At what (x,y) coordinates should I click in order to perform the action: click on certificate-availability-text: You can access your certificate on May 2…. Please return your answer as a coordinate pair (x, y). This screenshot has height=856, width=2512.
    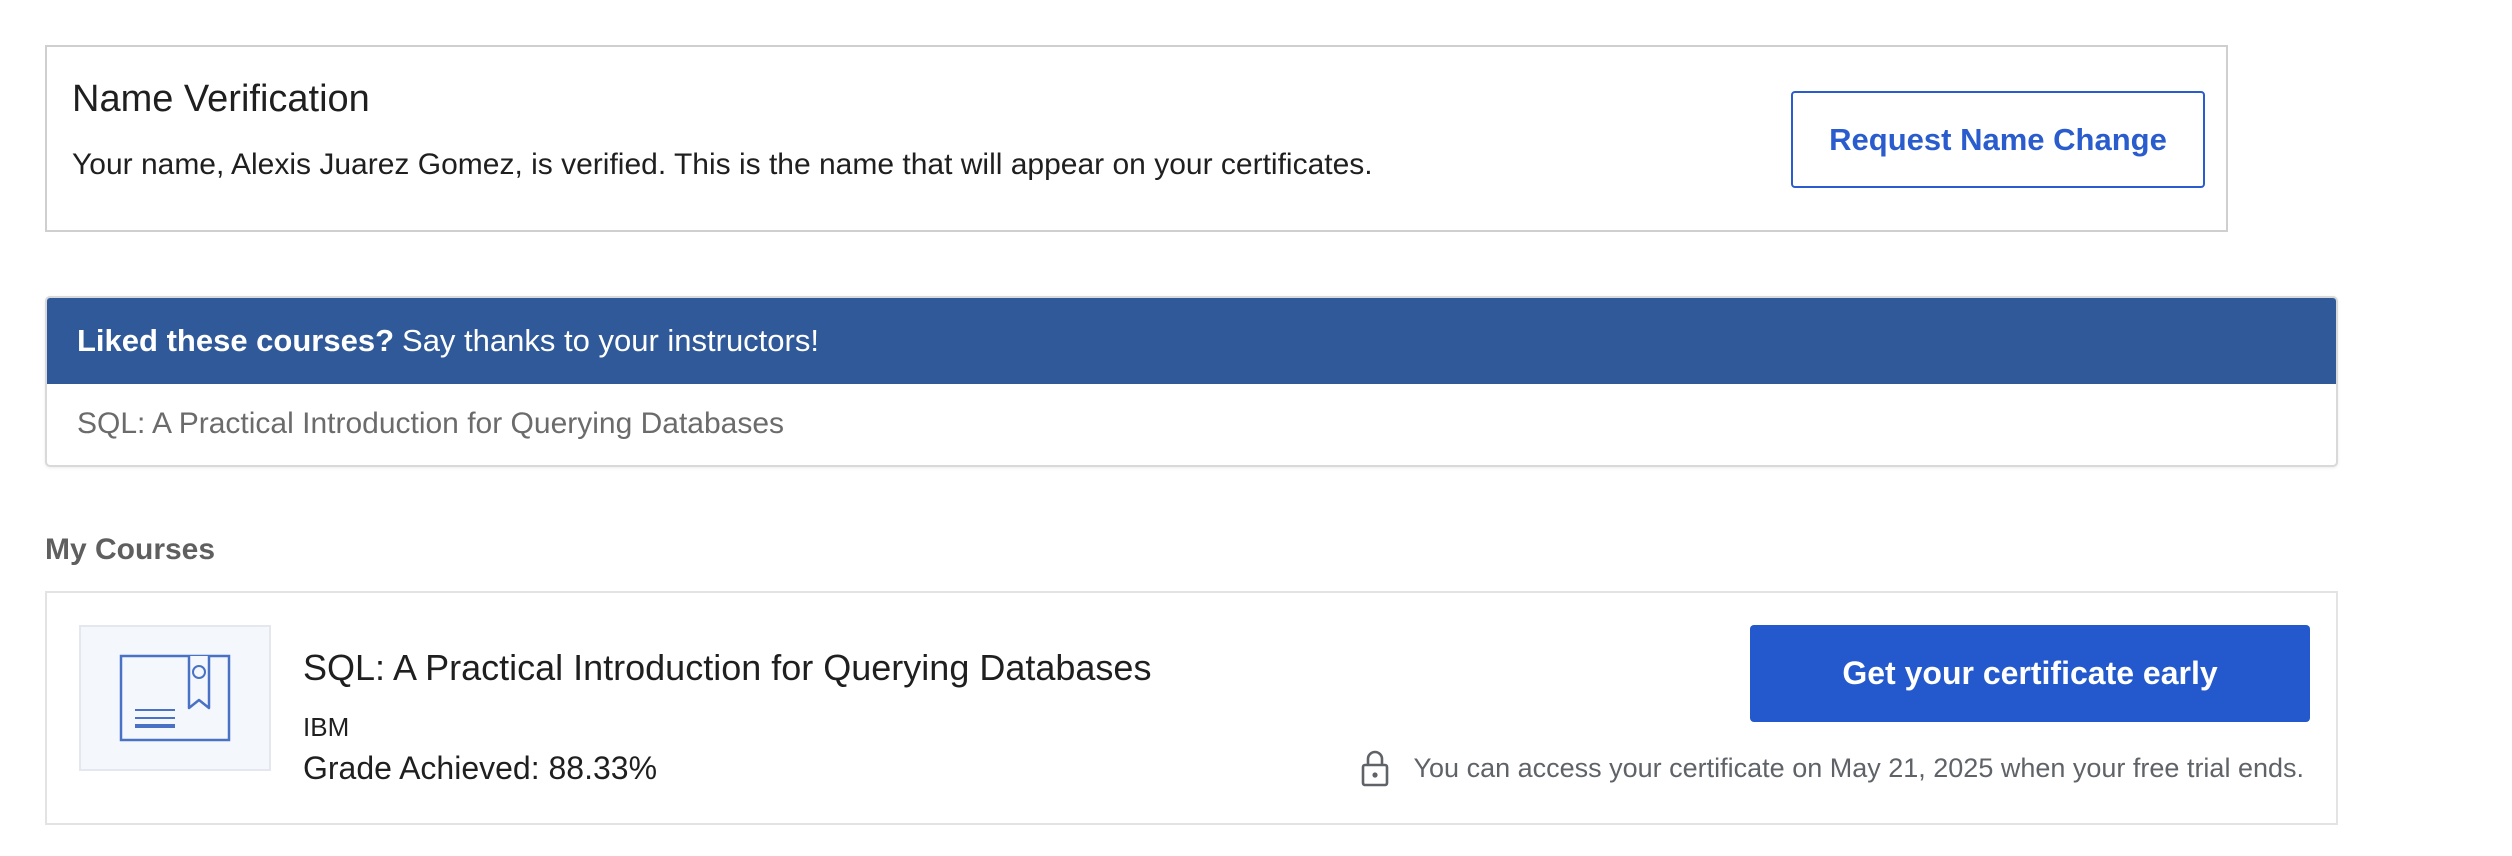
    Looking at the image, I should click on (1859, 768).